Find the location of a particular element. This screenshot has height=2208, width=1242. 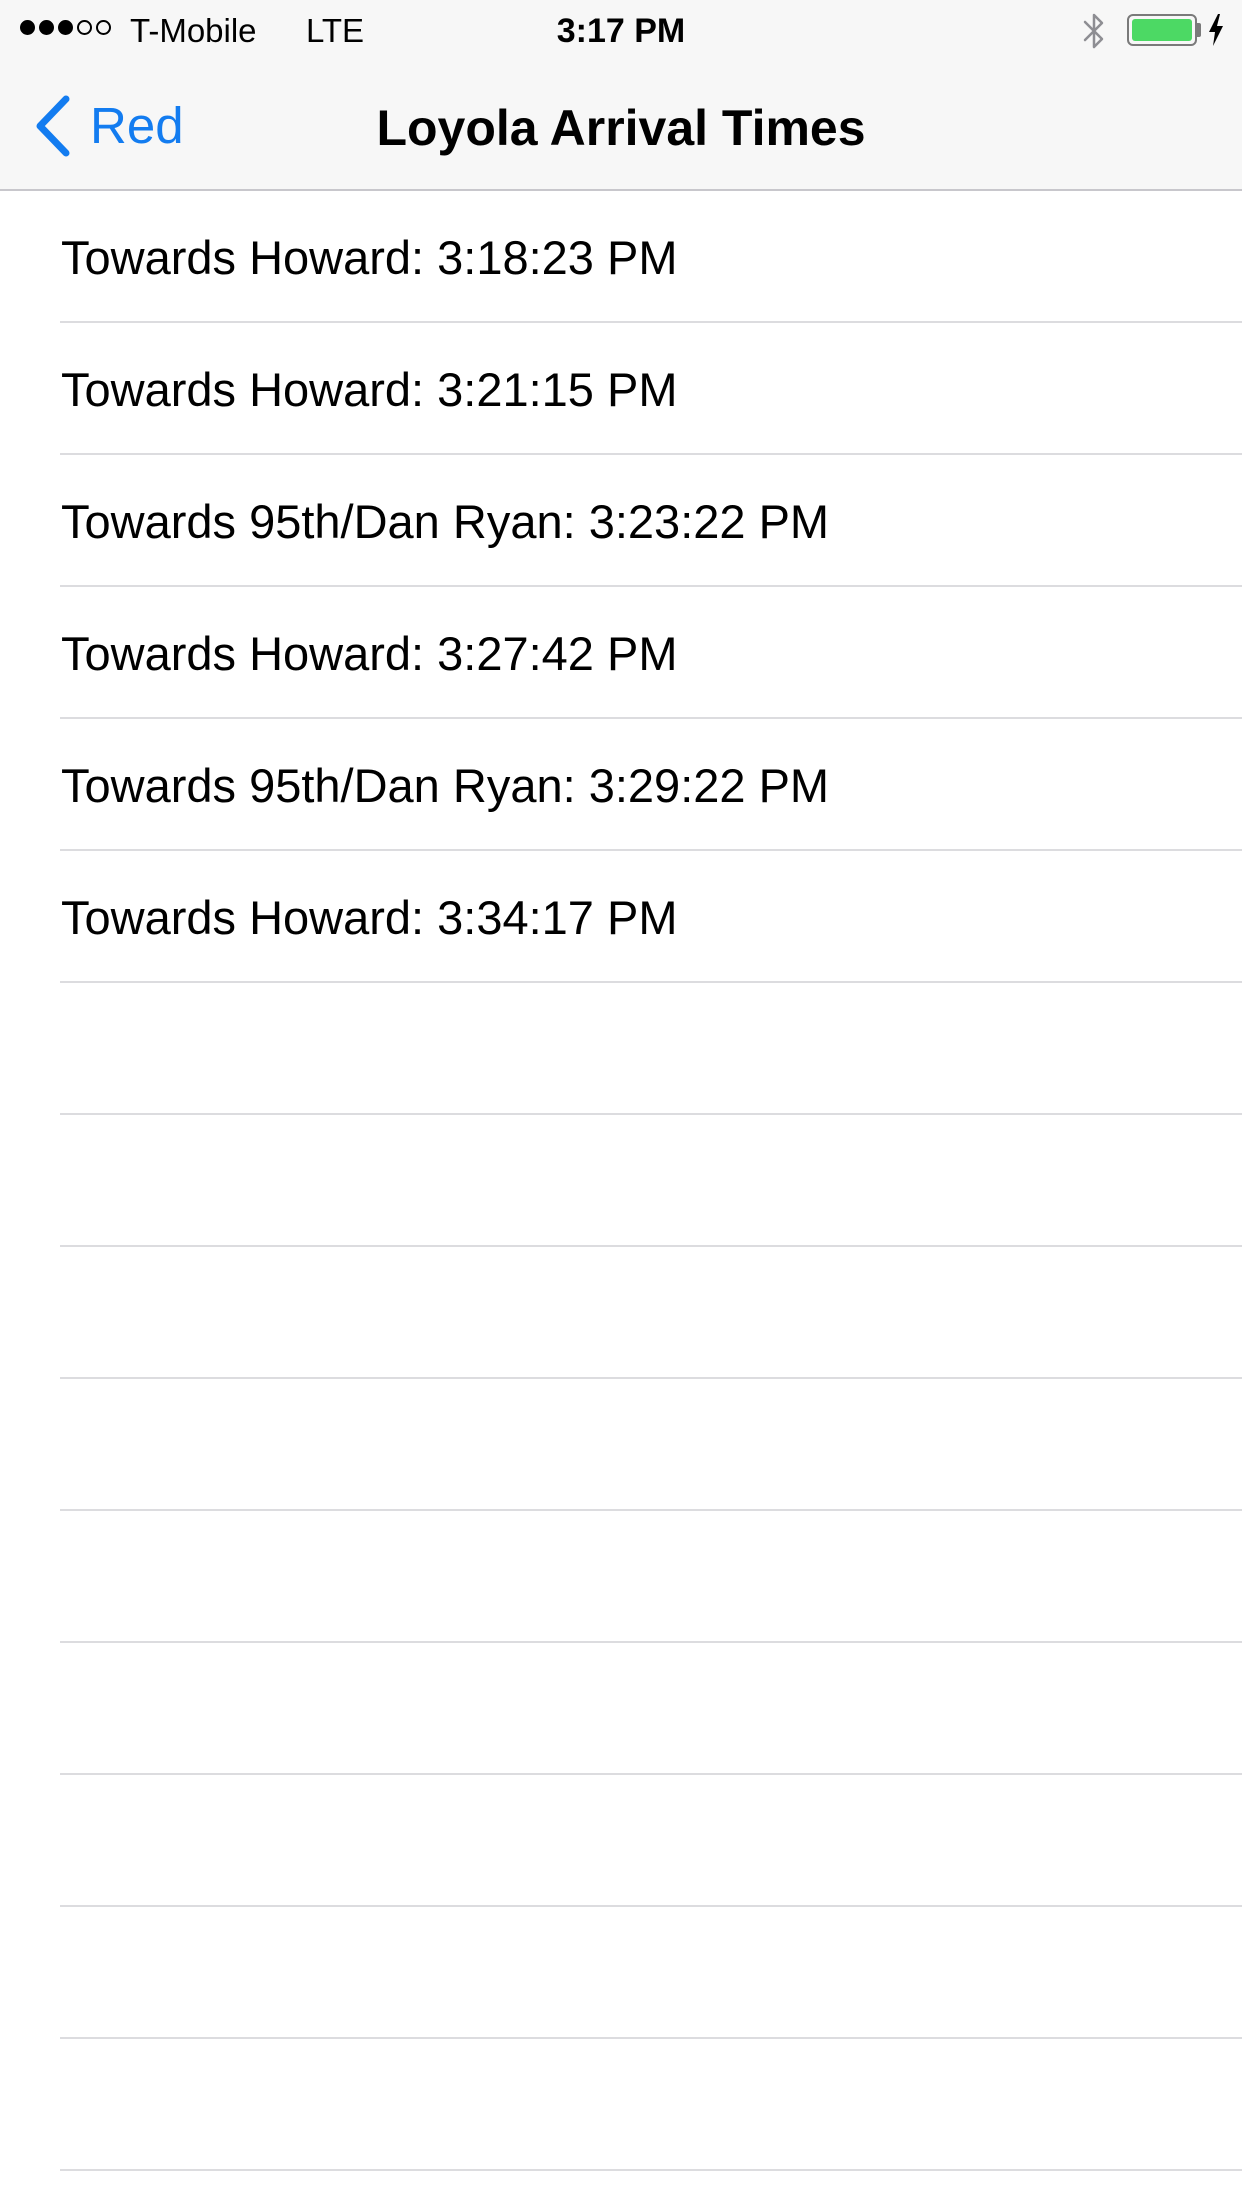

arrival-label: Towards 95th/Dan Ryan: 3:29:22 PM is located at coordinates (445, 785).